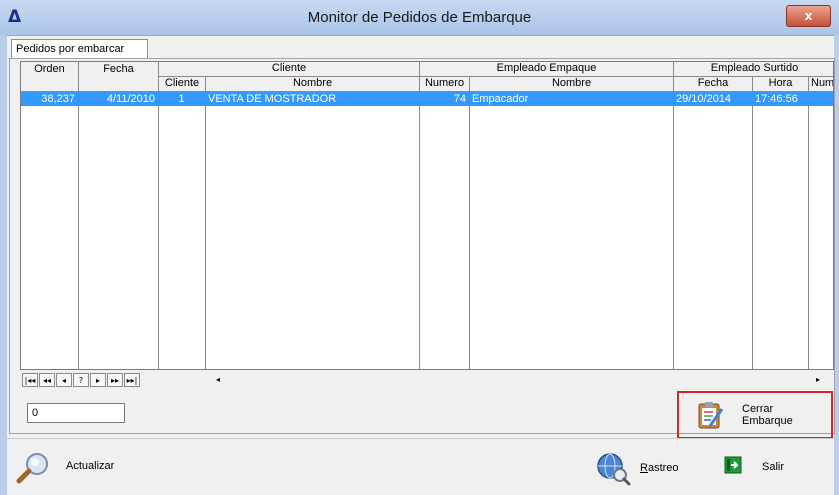 This screenshot has height=495, width=839. Describe the element at coordinates (704, 99) in the screenshot. I see `cell-surtido-fecha: 29/10/2014` at that location.